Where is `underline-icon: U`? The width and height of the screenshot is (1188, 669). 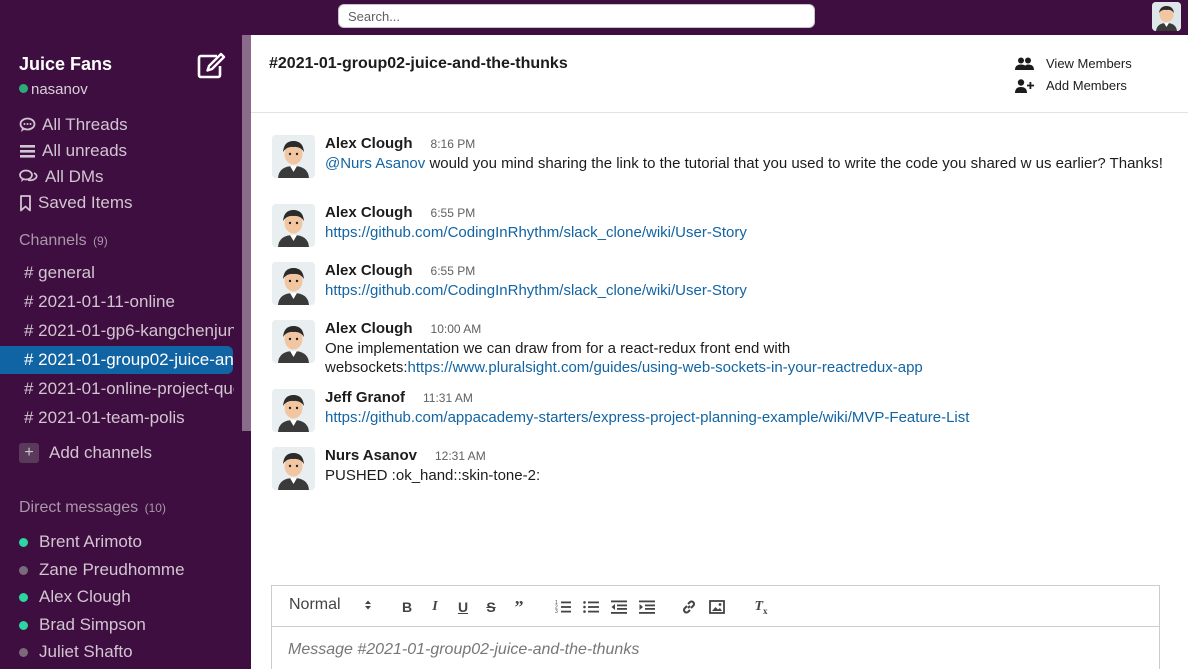 underline-icon: U is located at coordinates (463, 607).